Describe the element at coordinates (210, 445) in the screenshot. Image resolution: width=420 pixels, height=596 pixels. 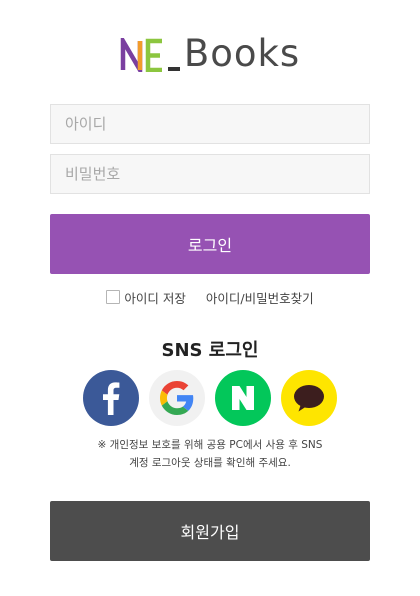
I see `privacy-notice-line: ※ 개인정보 보호를 위해 공용 PC에서 사용 후 SNS` at that location.